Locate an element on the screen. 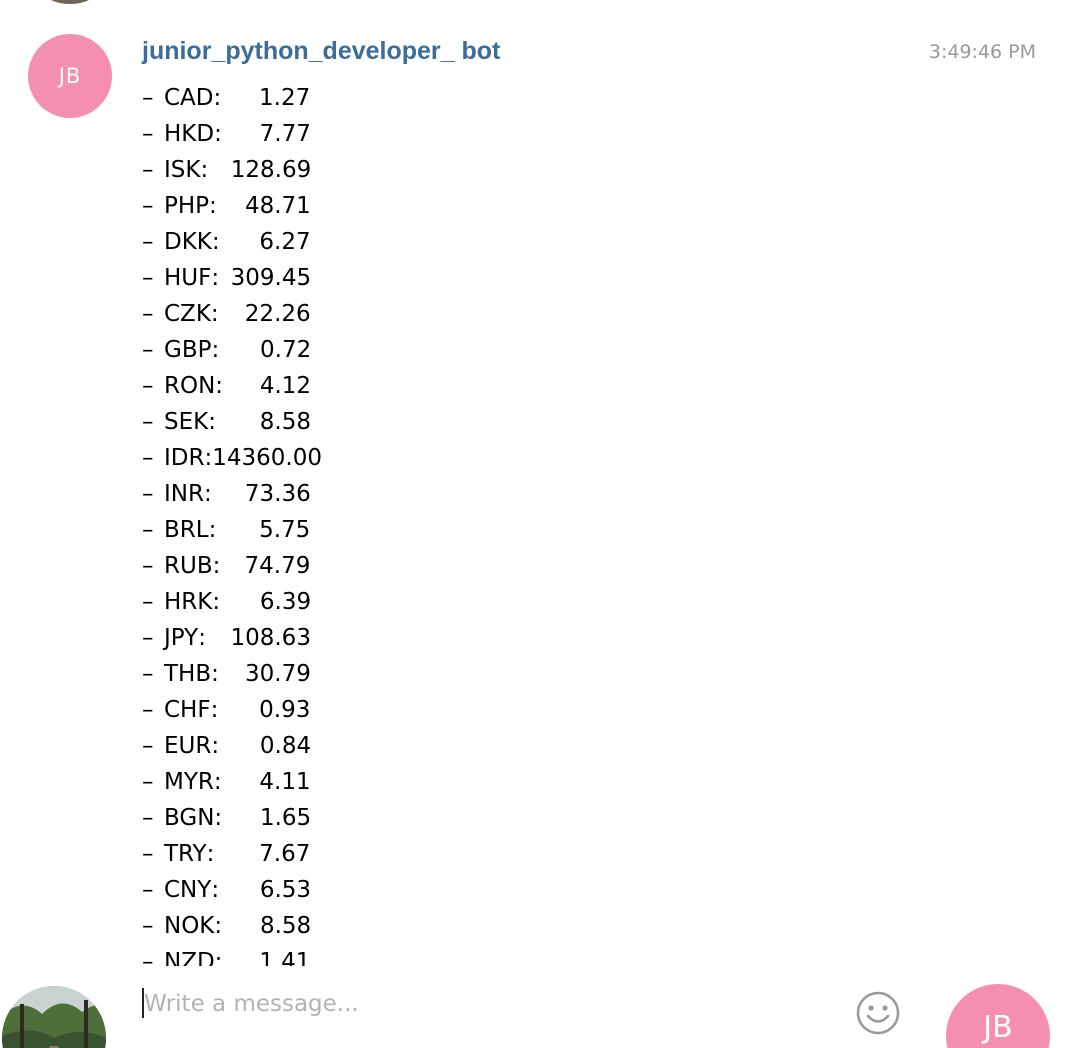 This screenshot has width=1075, height=1048. currency-code: HKD is located at coordinates (189, 134).